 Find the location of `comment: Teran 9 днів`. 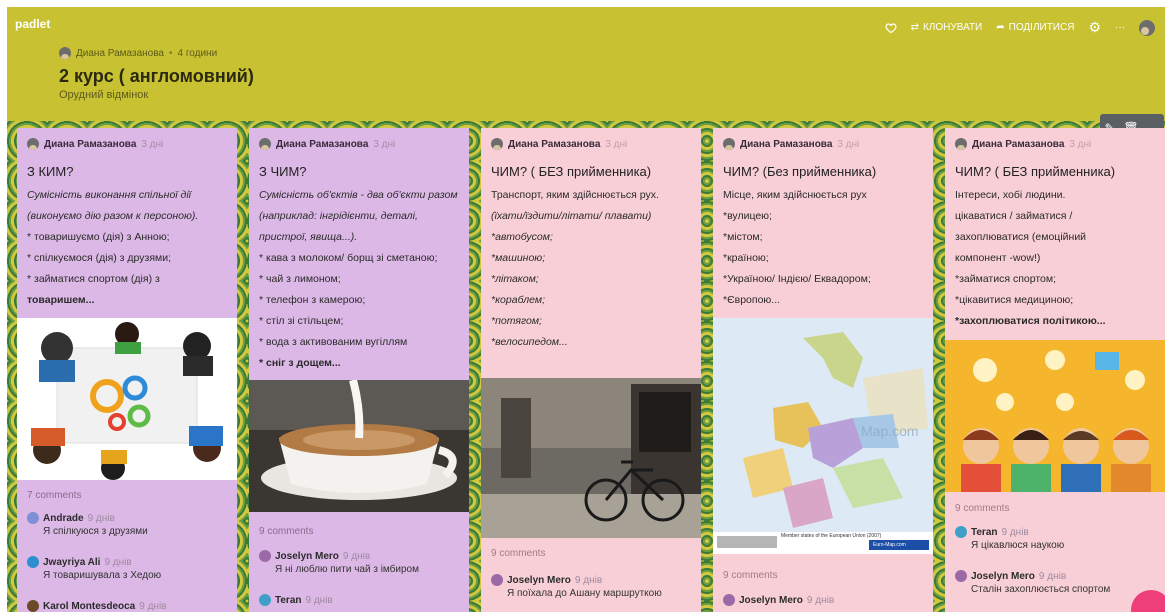

comment: Teran 9 днів is located at coordinates (296, 600).